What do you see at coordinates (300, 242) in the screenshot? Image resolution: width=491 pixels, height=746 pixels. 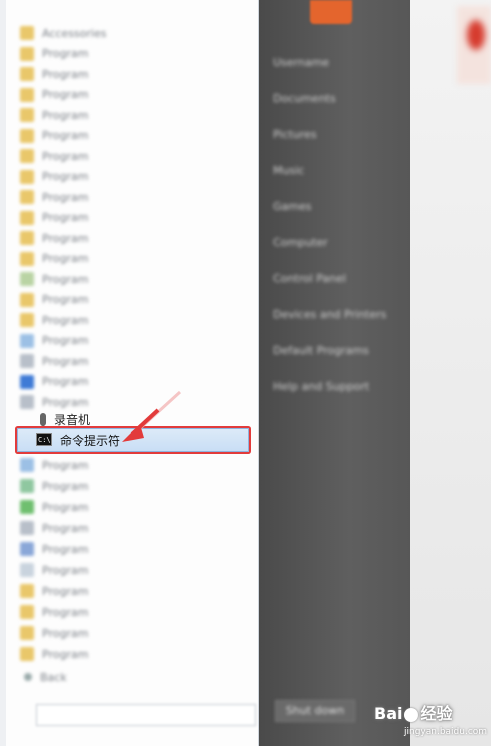 I see `right-pane-item: Computer` at bounding box center [300, 242].